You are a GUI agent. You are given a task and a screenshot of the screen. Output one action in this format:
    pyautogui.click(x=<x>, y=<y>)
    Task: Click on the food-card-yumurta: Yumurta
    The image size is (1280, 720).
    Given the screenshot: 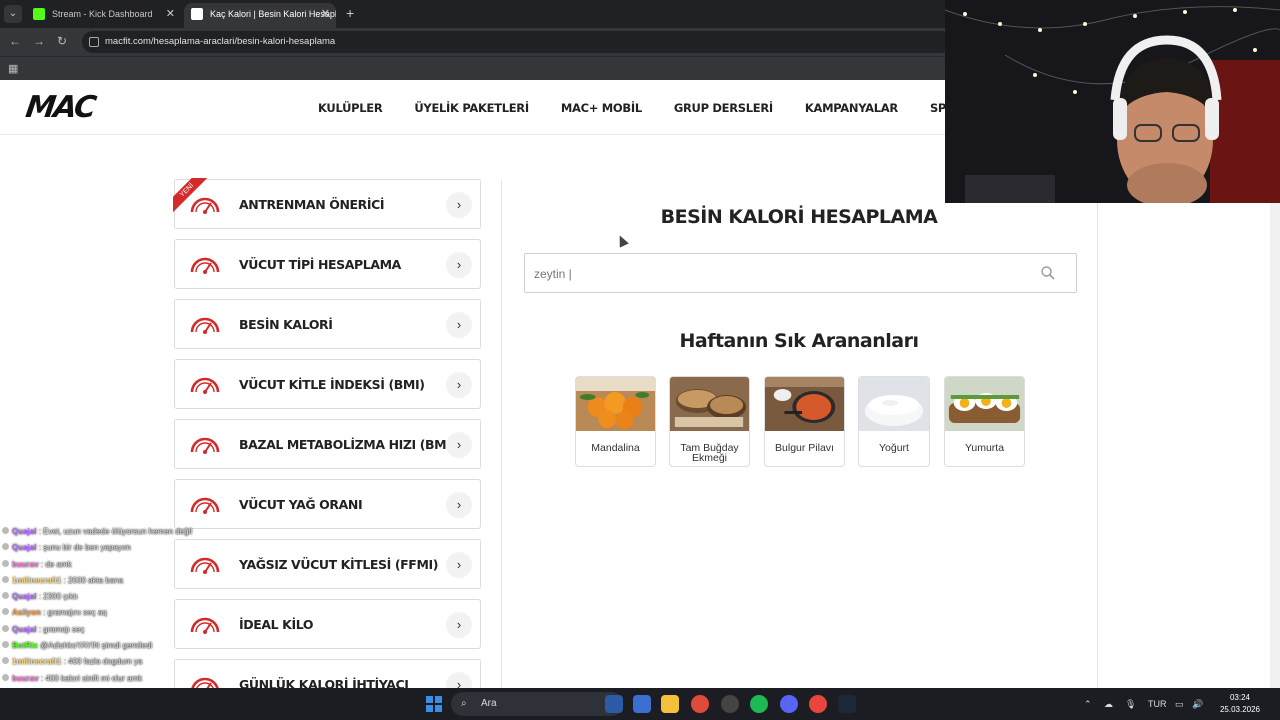 What is the action you would take?
    pyautogui.click(x=984, y=421)
    